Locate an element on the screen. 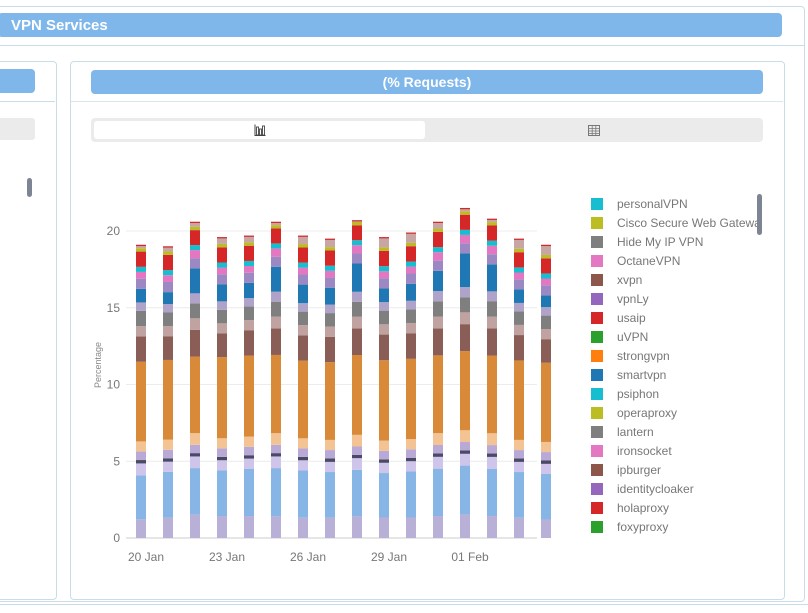 The width and height of the screenshot is (808, 613). legend-label: foxyproxy is located at coordinates (642, 527).